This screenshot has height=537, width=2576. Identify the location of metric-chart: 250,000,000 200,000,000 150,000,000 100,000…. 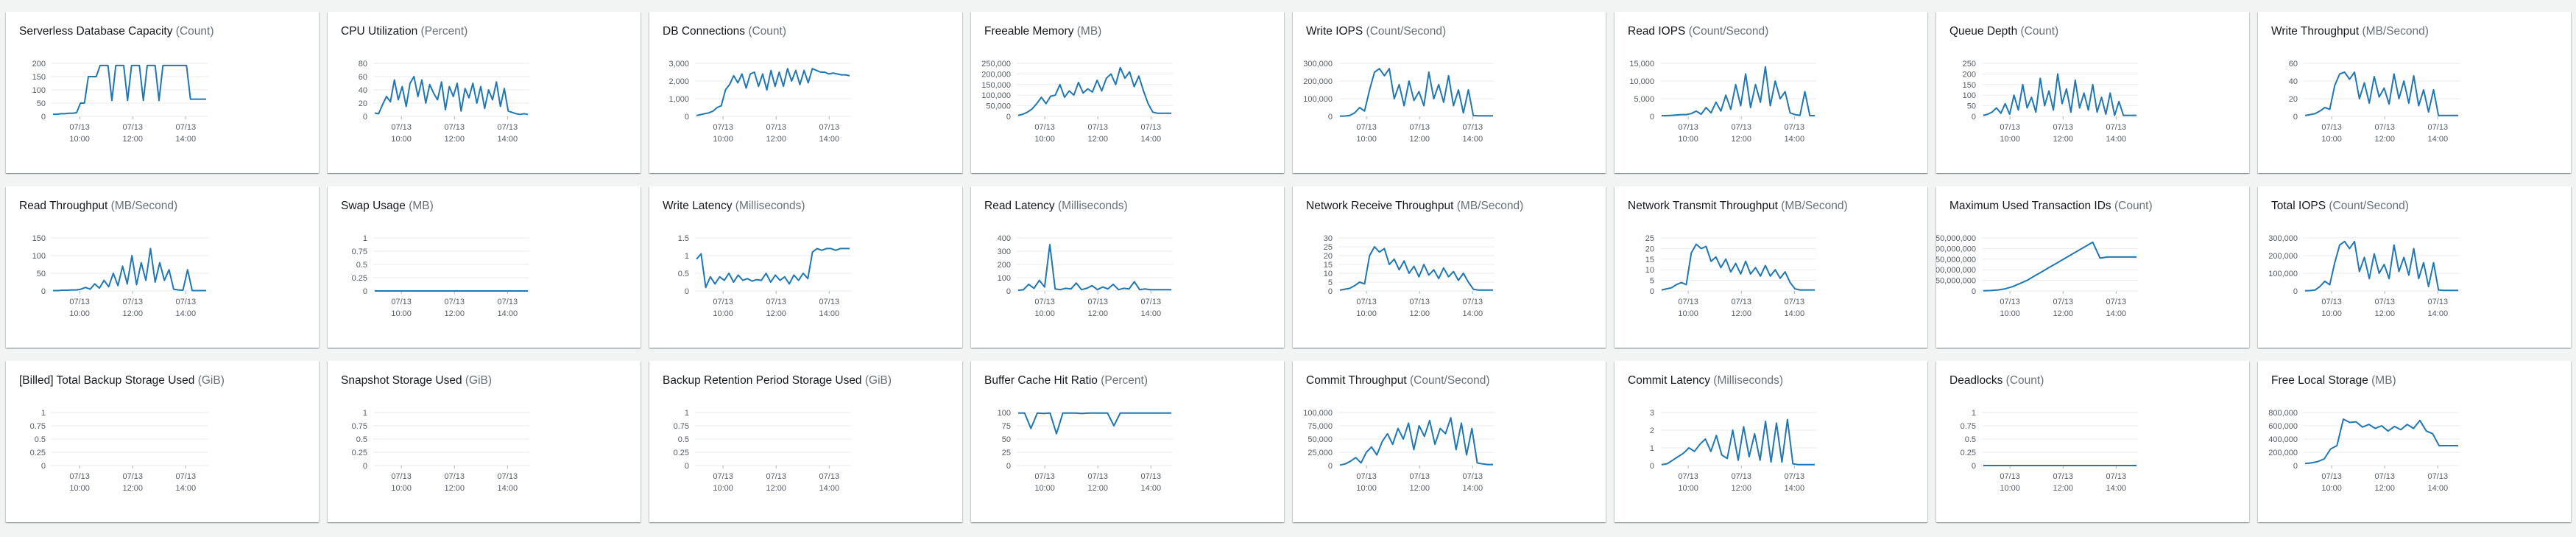
(2092, 267).